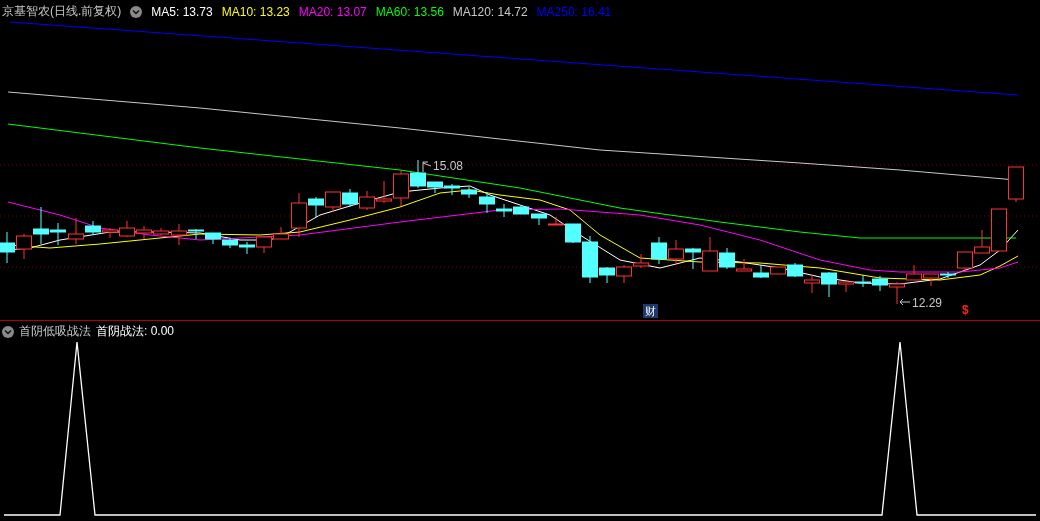 Image resolution: width=1040 pixels, height=521 pixels. Describe the element at coordinates (55, 331) in the screenshot. I see `indicator-name: 首阴低吸战法` at that location.